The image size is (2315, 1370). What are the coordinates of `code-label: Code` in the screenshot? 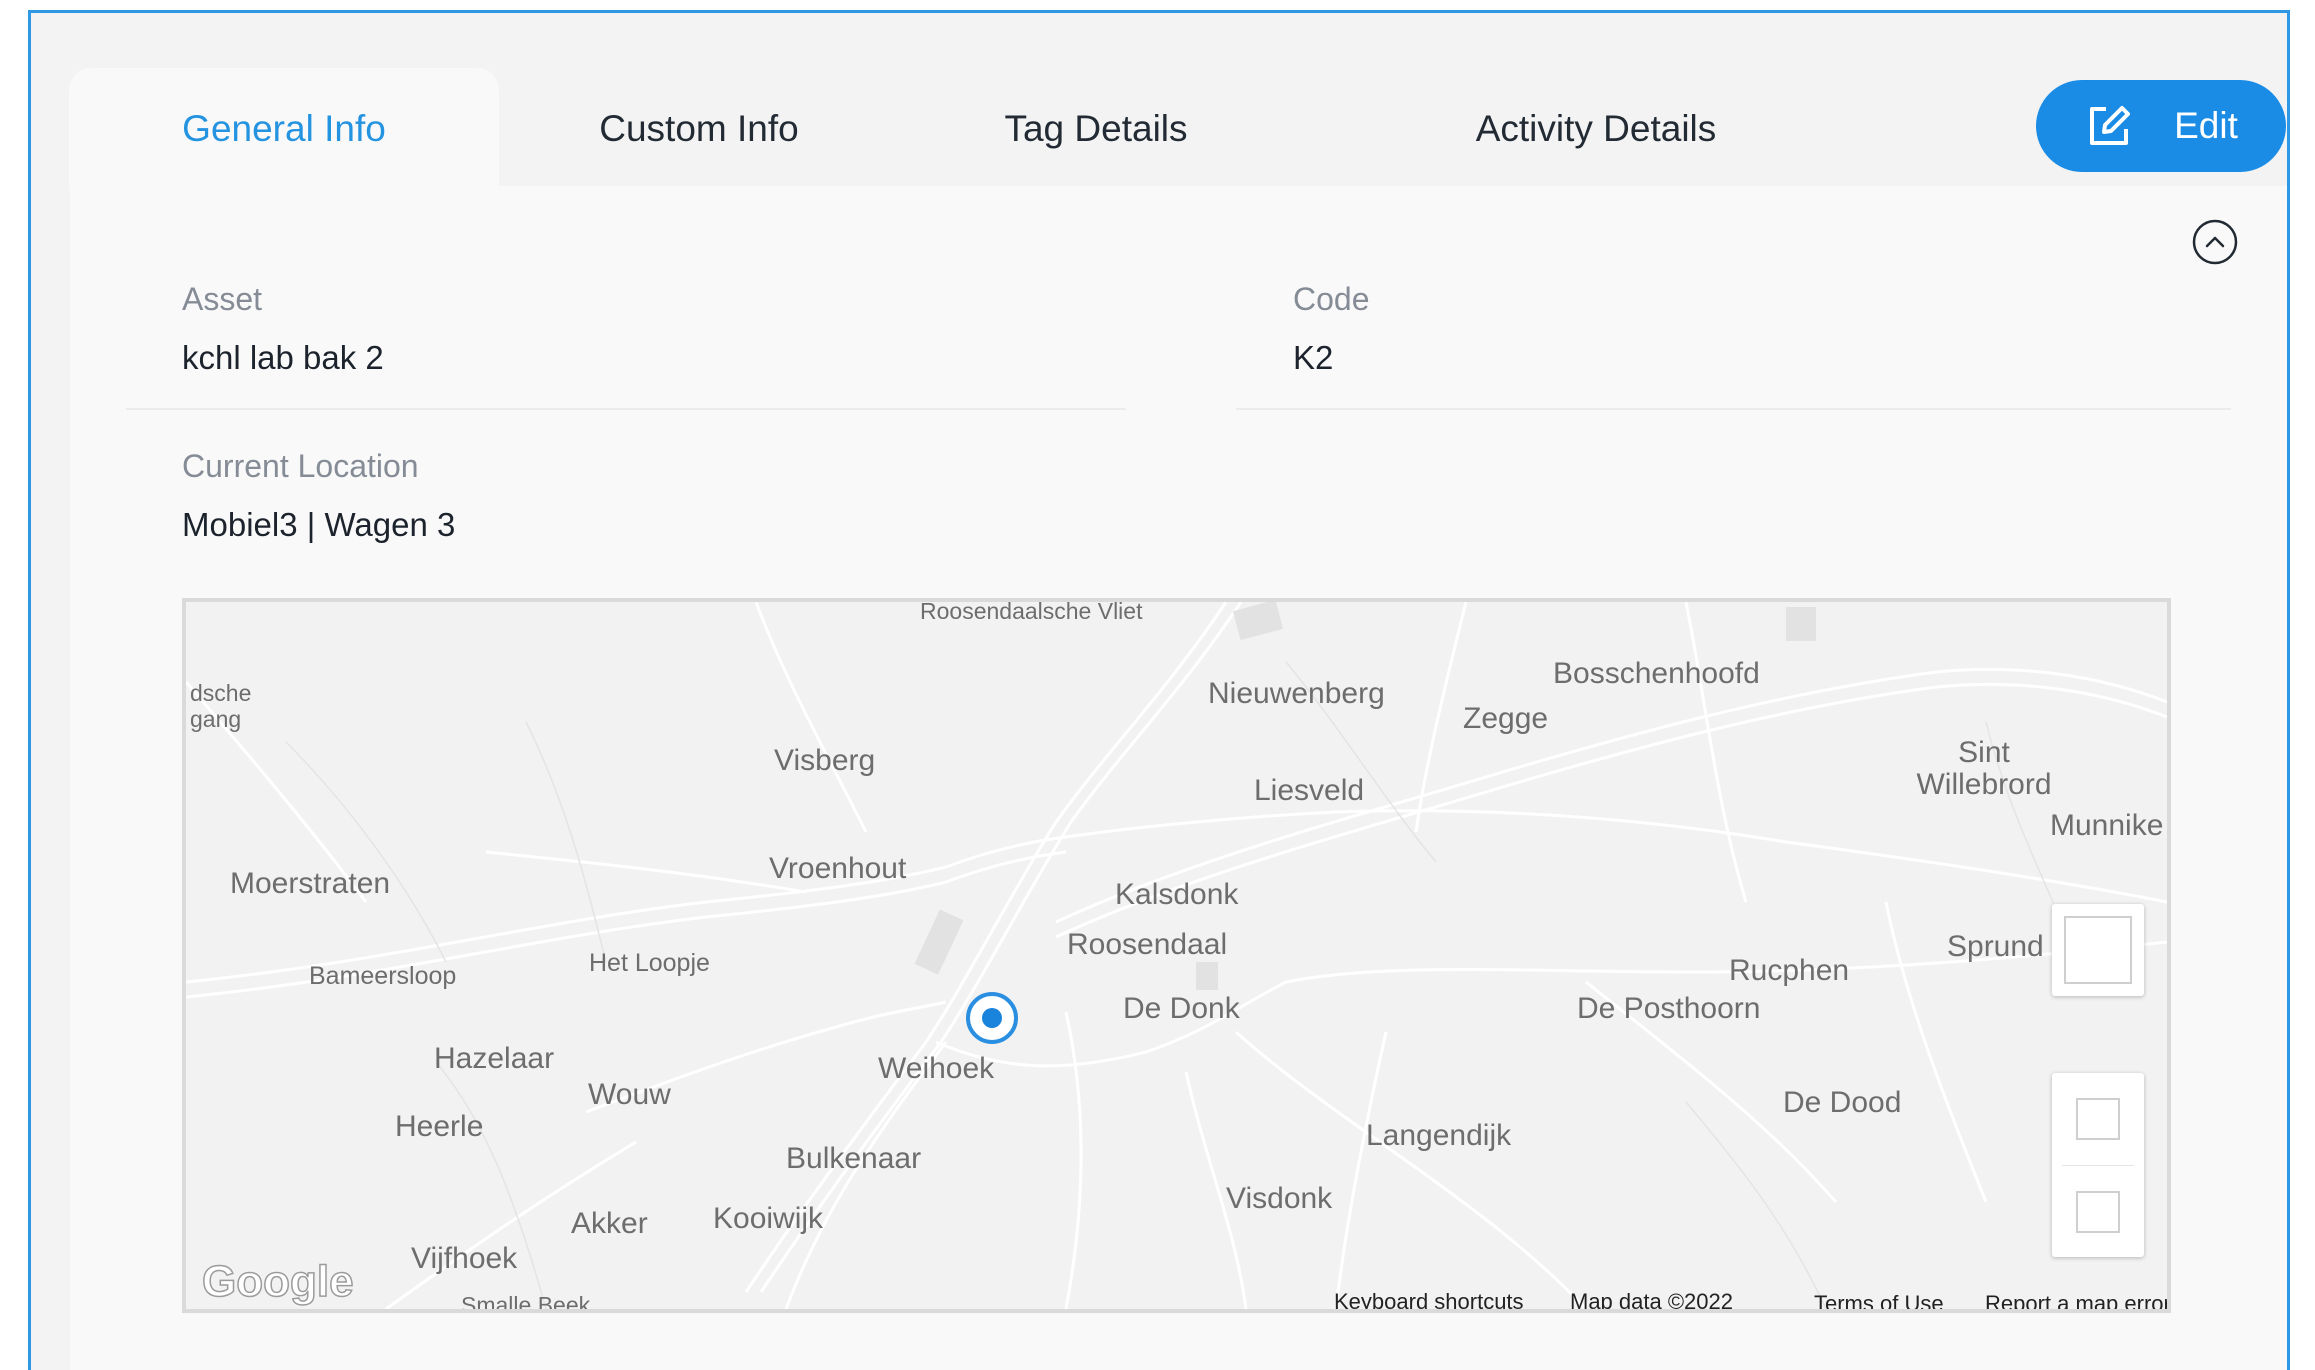 It's located at (1331, 299).